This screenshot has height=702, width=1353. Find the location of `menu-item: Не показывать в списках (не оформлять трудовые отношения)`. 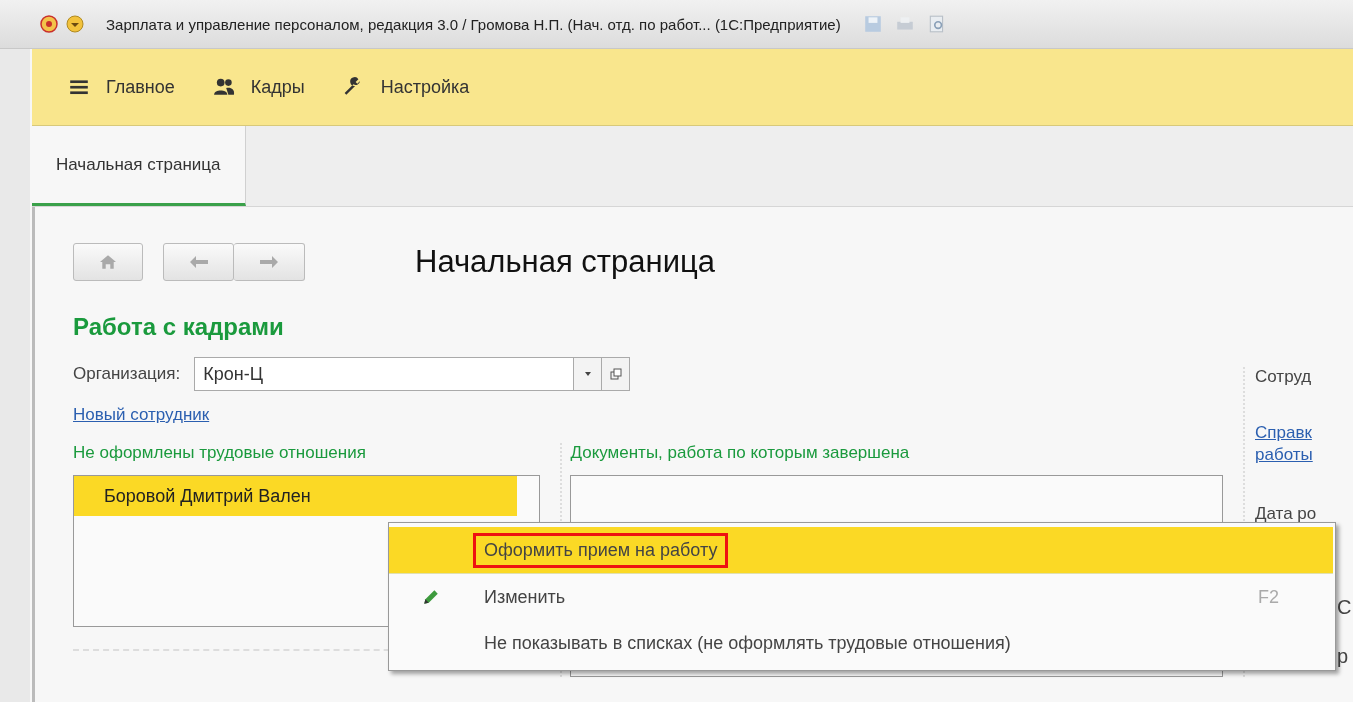

menu-item: Не показывать в списках (не оформлять трудовые отношения) is located at coordinates (862, 643).